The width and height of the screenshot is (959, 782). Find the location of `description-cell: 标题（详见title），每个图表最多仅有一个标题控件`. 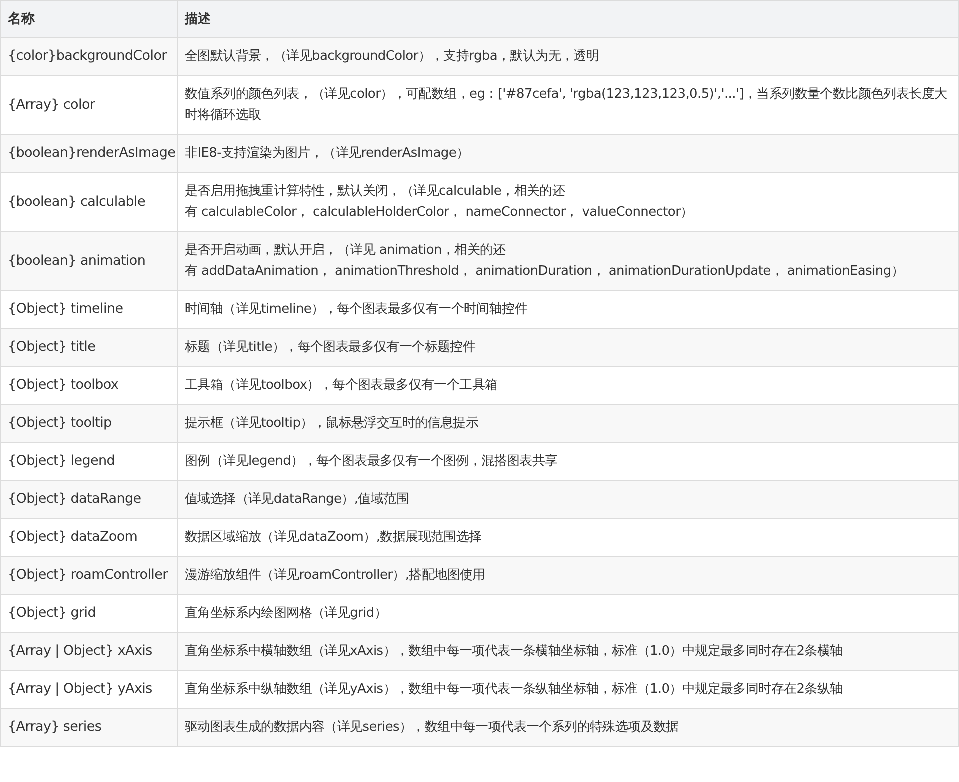

description-cell: 标题（详见title），每个图表最多仅有一个标题控件 is located at coordinates (568, 347).